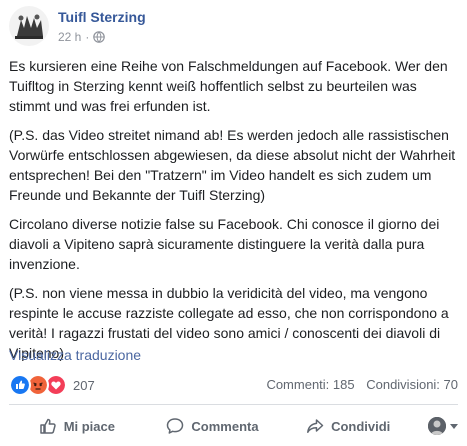  Describe the element at coordinates (38, 385) in the screenshot. I see `reaction-icons` at that location.